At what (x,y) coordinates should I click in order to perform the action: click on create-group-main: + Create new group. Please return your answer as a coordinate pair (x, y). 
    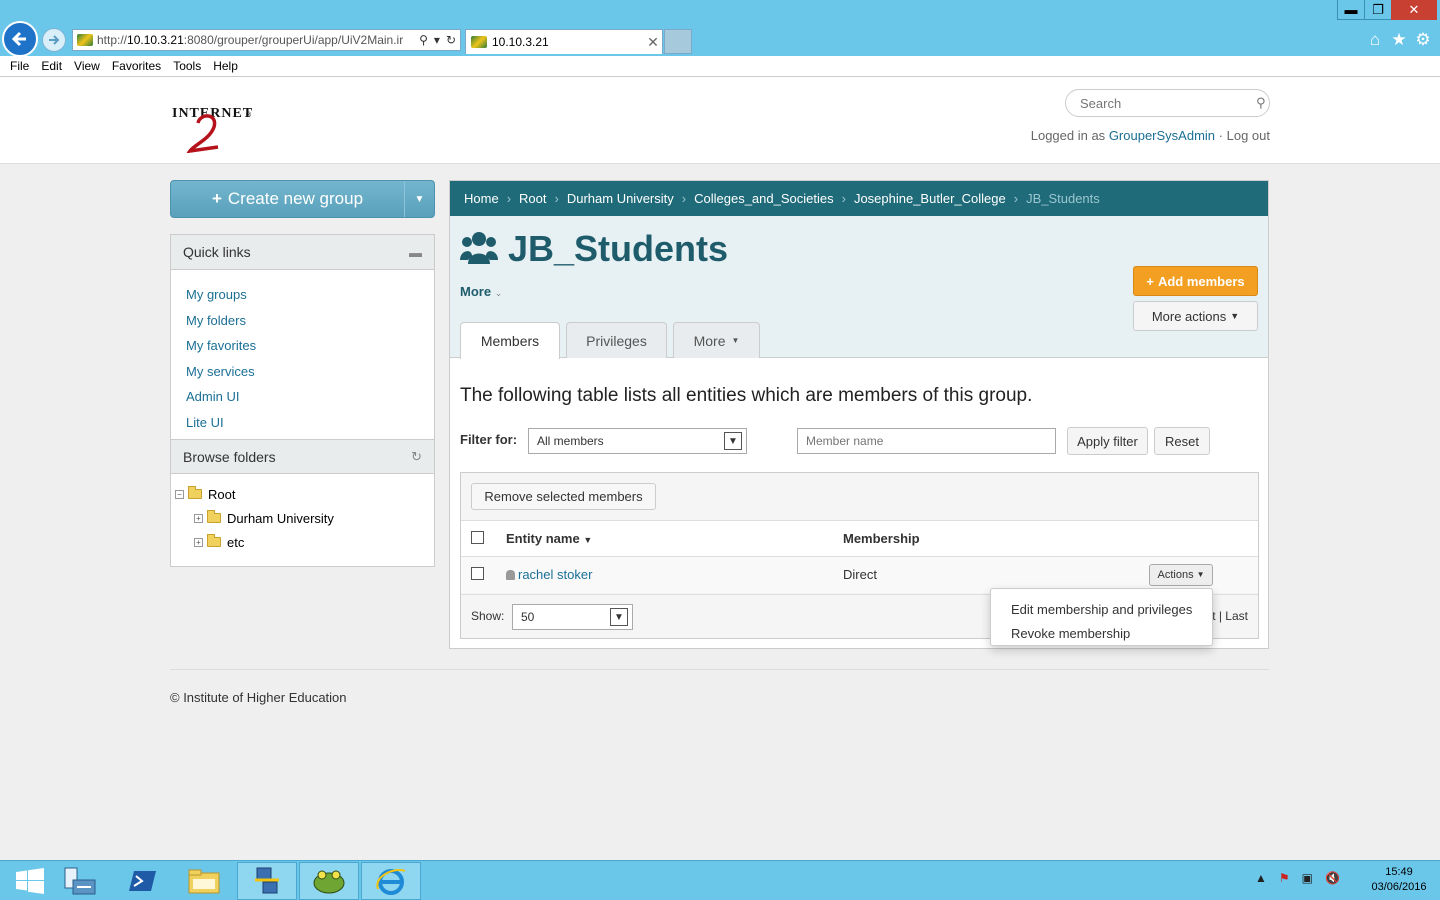
    Looking at the image, I should click on (287, 199).